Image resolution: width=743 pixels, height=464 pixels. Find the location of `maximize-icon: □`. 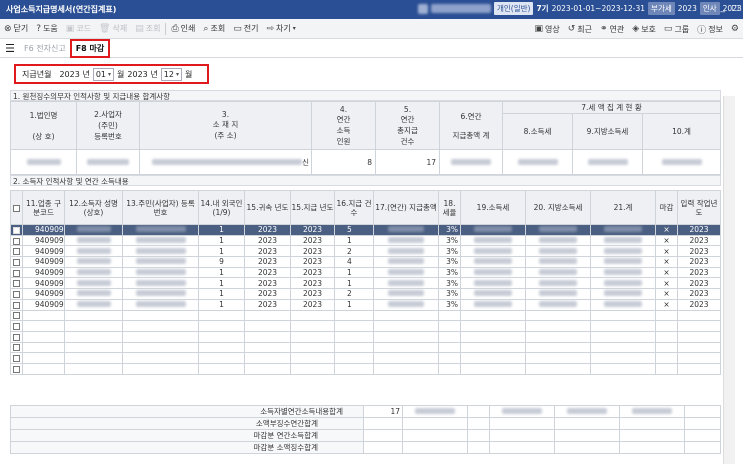

maximize-icon: □ is located at coordinates (735, 7).